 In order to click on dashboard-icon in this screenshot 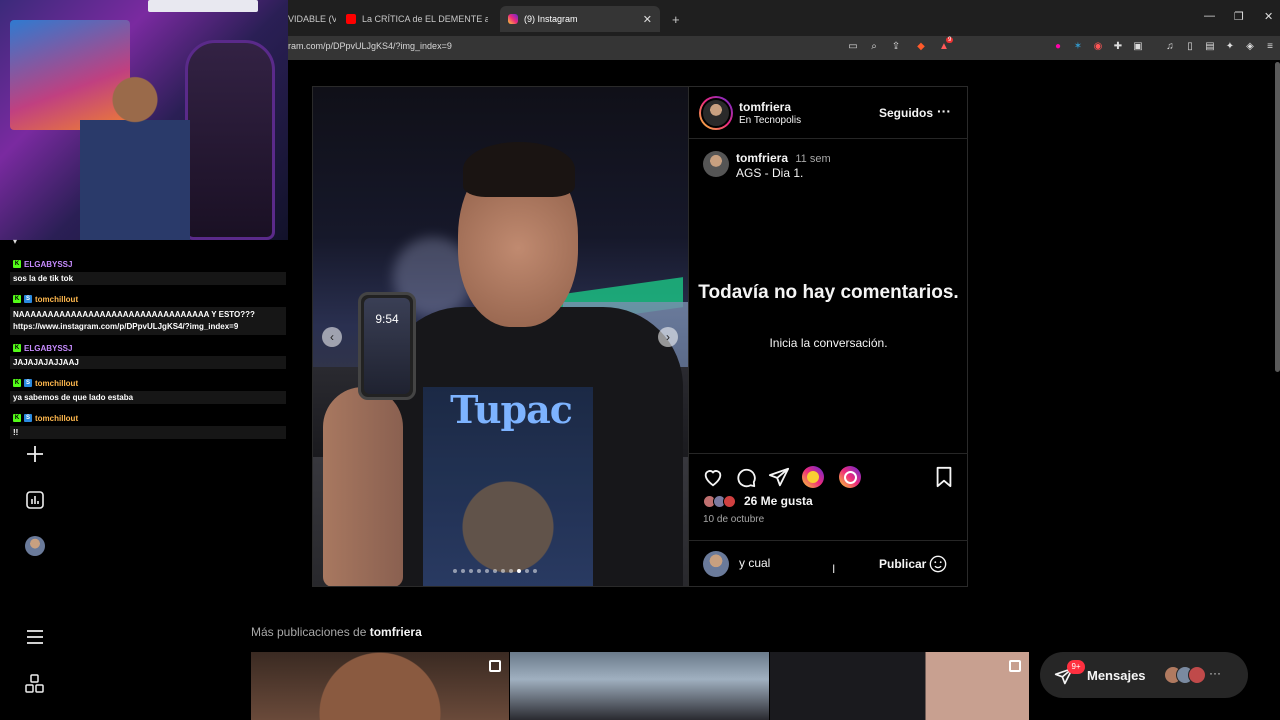, I will do `click(35, 500)`.